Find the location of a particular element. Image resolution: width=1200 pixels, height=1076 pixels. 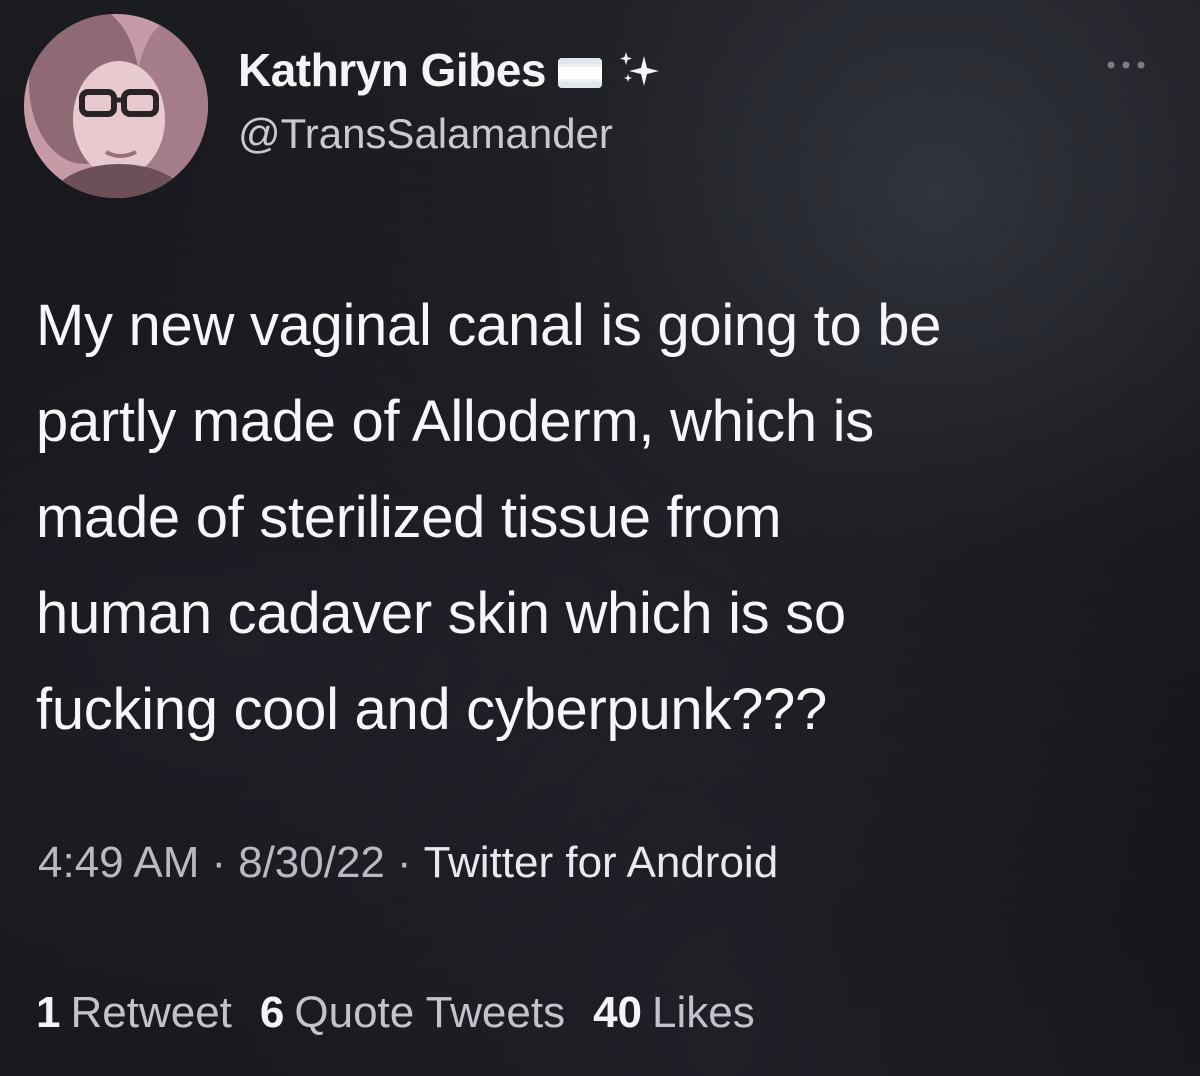

avatar-image is located at coordinates (116, 106).